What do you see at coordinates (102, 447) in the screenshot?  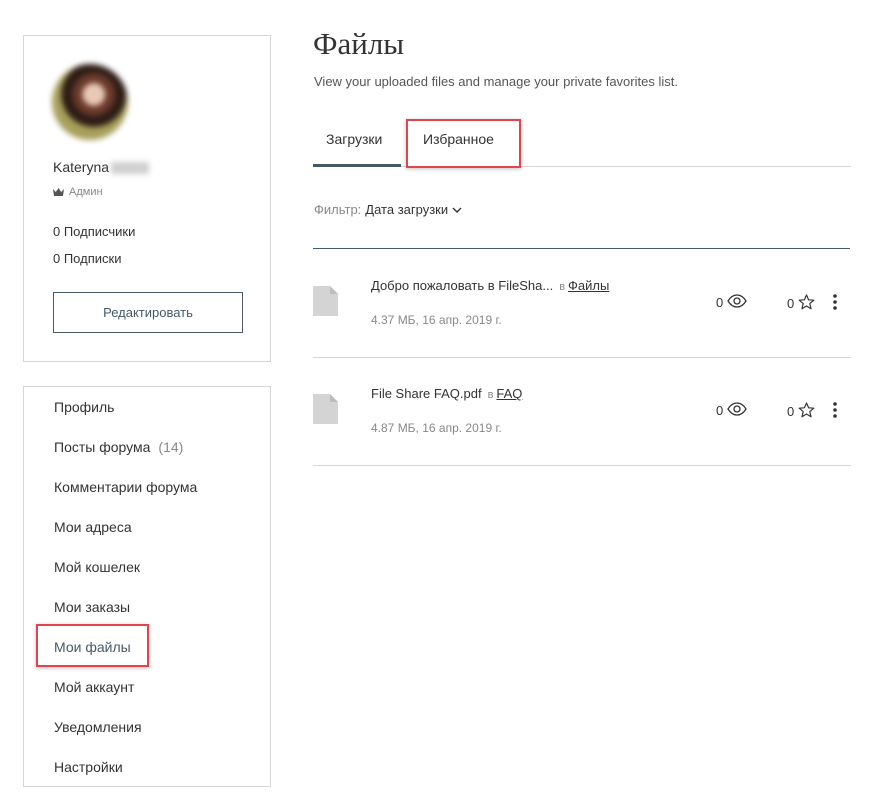 I see `nav-item-label: Посты форума` at bounding box center [102, 447].